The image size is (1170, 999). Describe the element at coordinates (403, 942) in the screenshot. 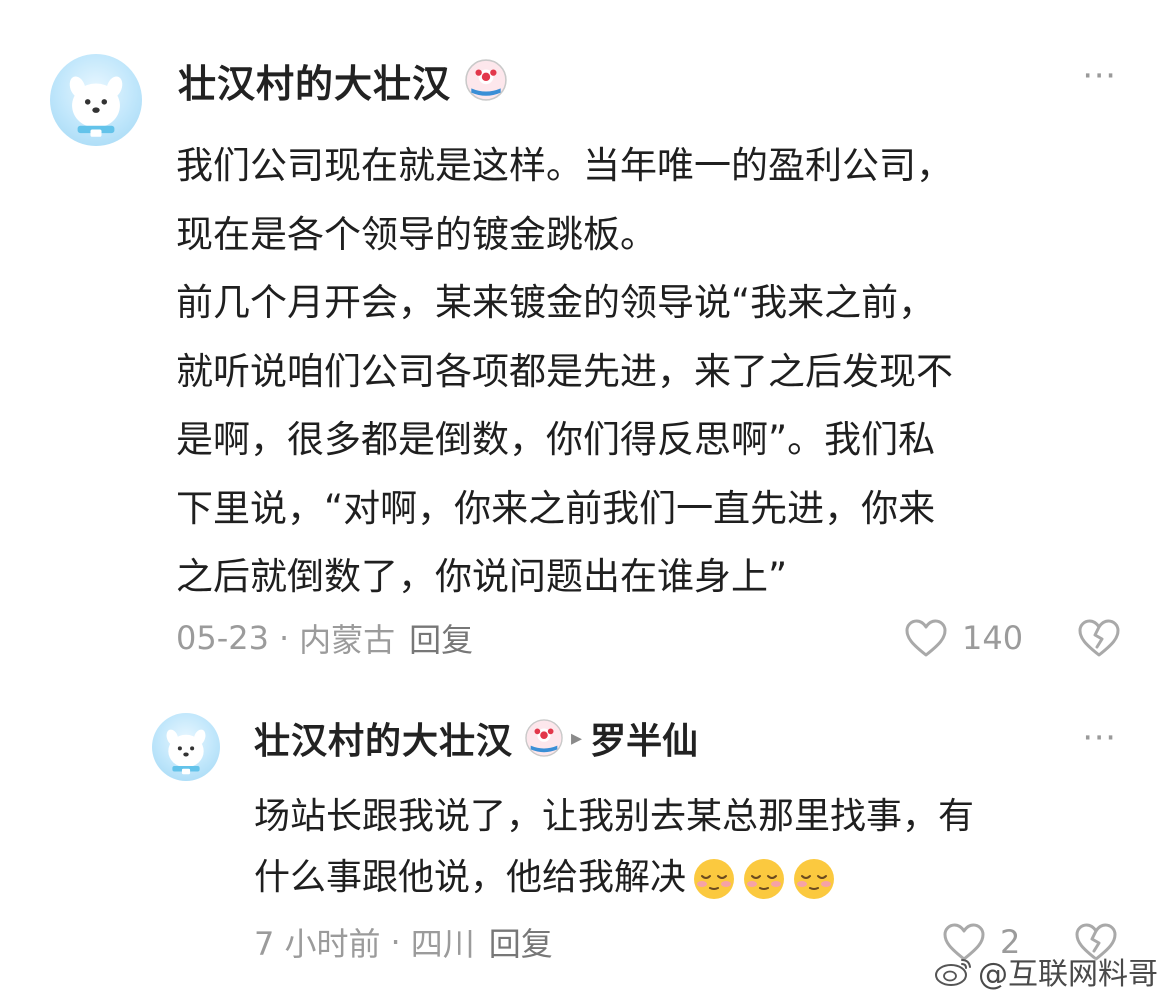

I see `comment-meta: 7 小时前 · 四川 回复` at that location.